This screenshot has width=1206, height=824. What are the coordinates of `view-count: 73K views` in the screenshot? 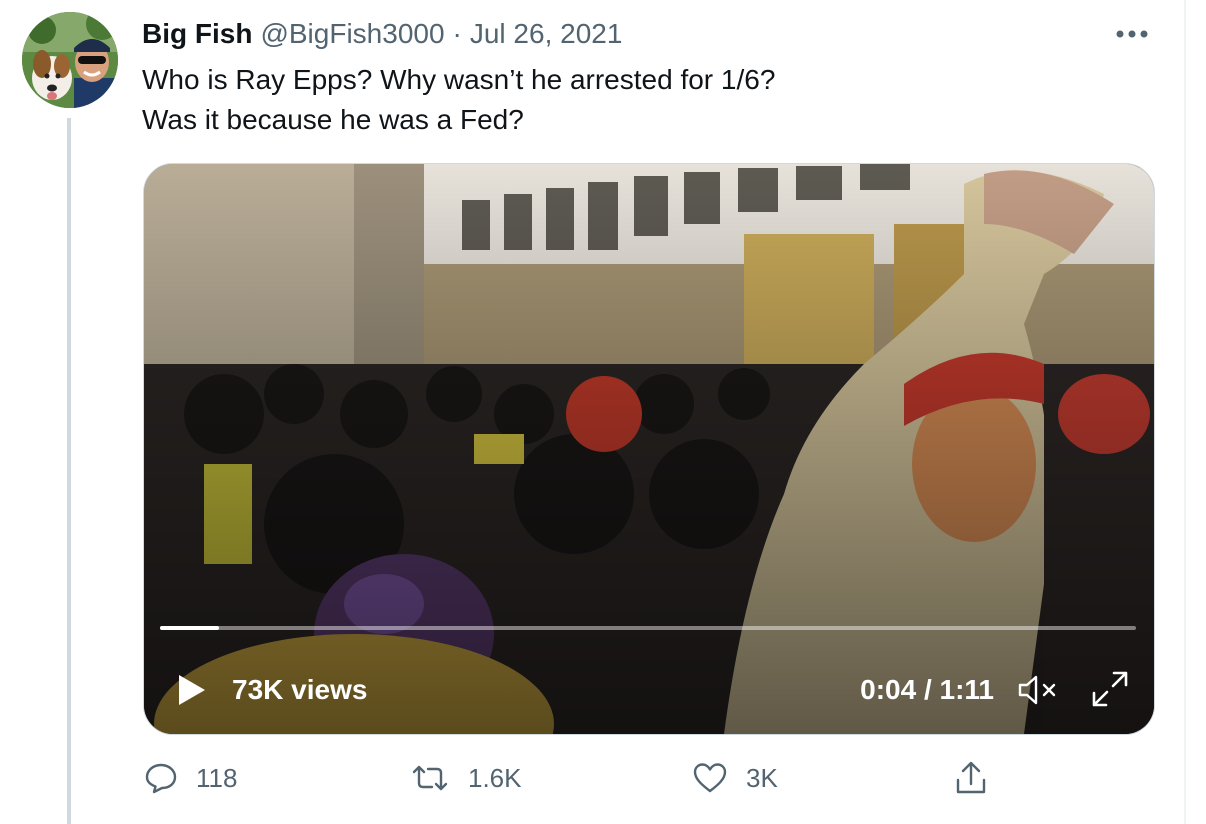 It's located at (300, 689).